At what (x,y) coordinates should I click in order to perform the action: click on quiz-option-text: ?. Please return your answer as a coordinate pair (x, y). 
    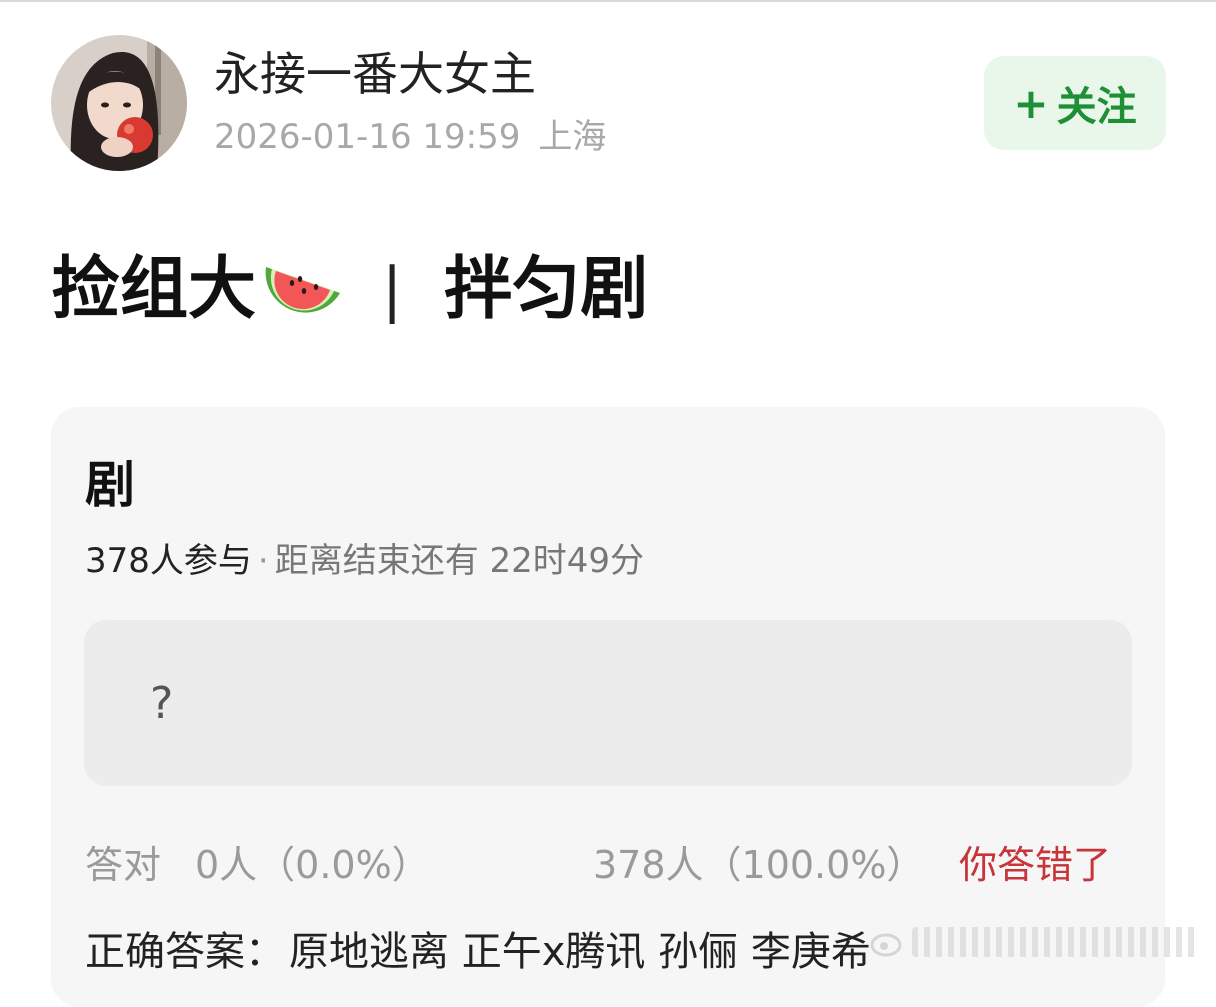
    Looking at the image, I should click on (162, 703).